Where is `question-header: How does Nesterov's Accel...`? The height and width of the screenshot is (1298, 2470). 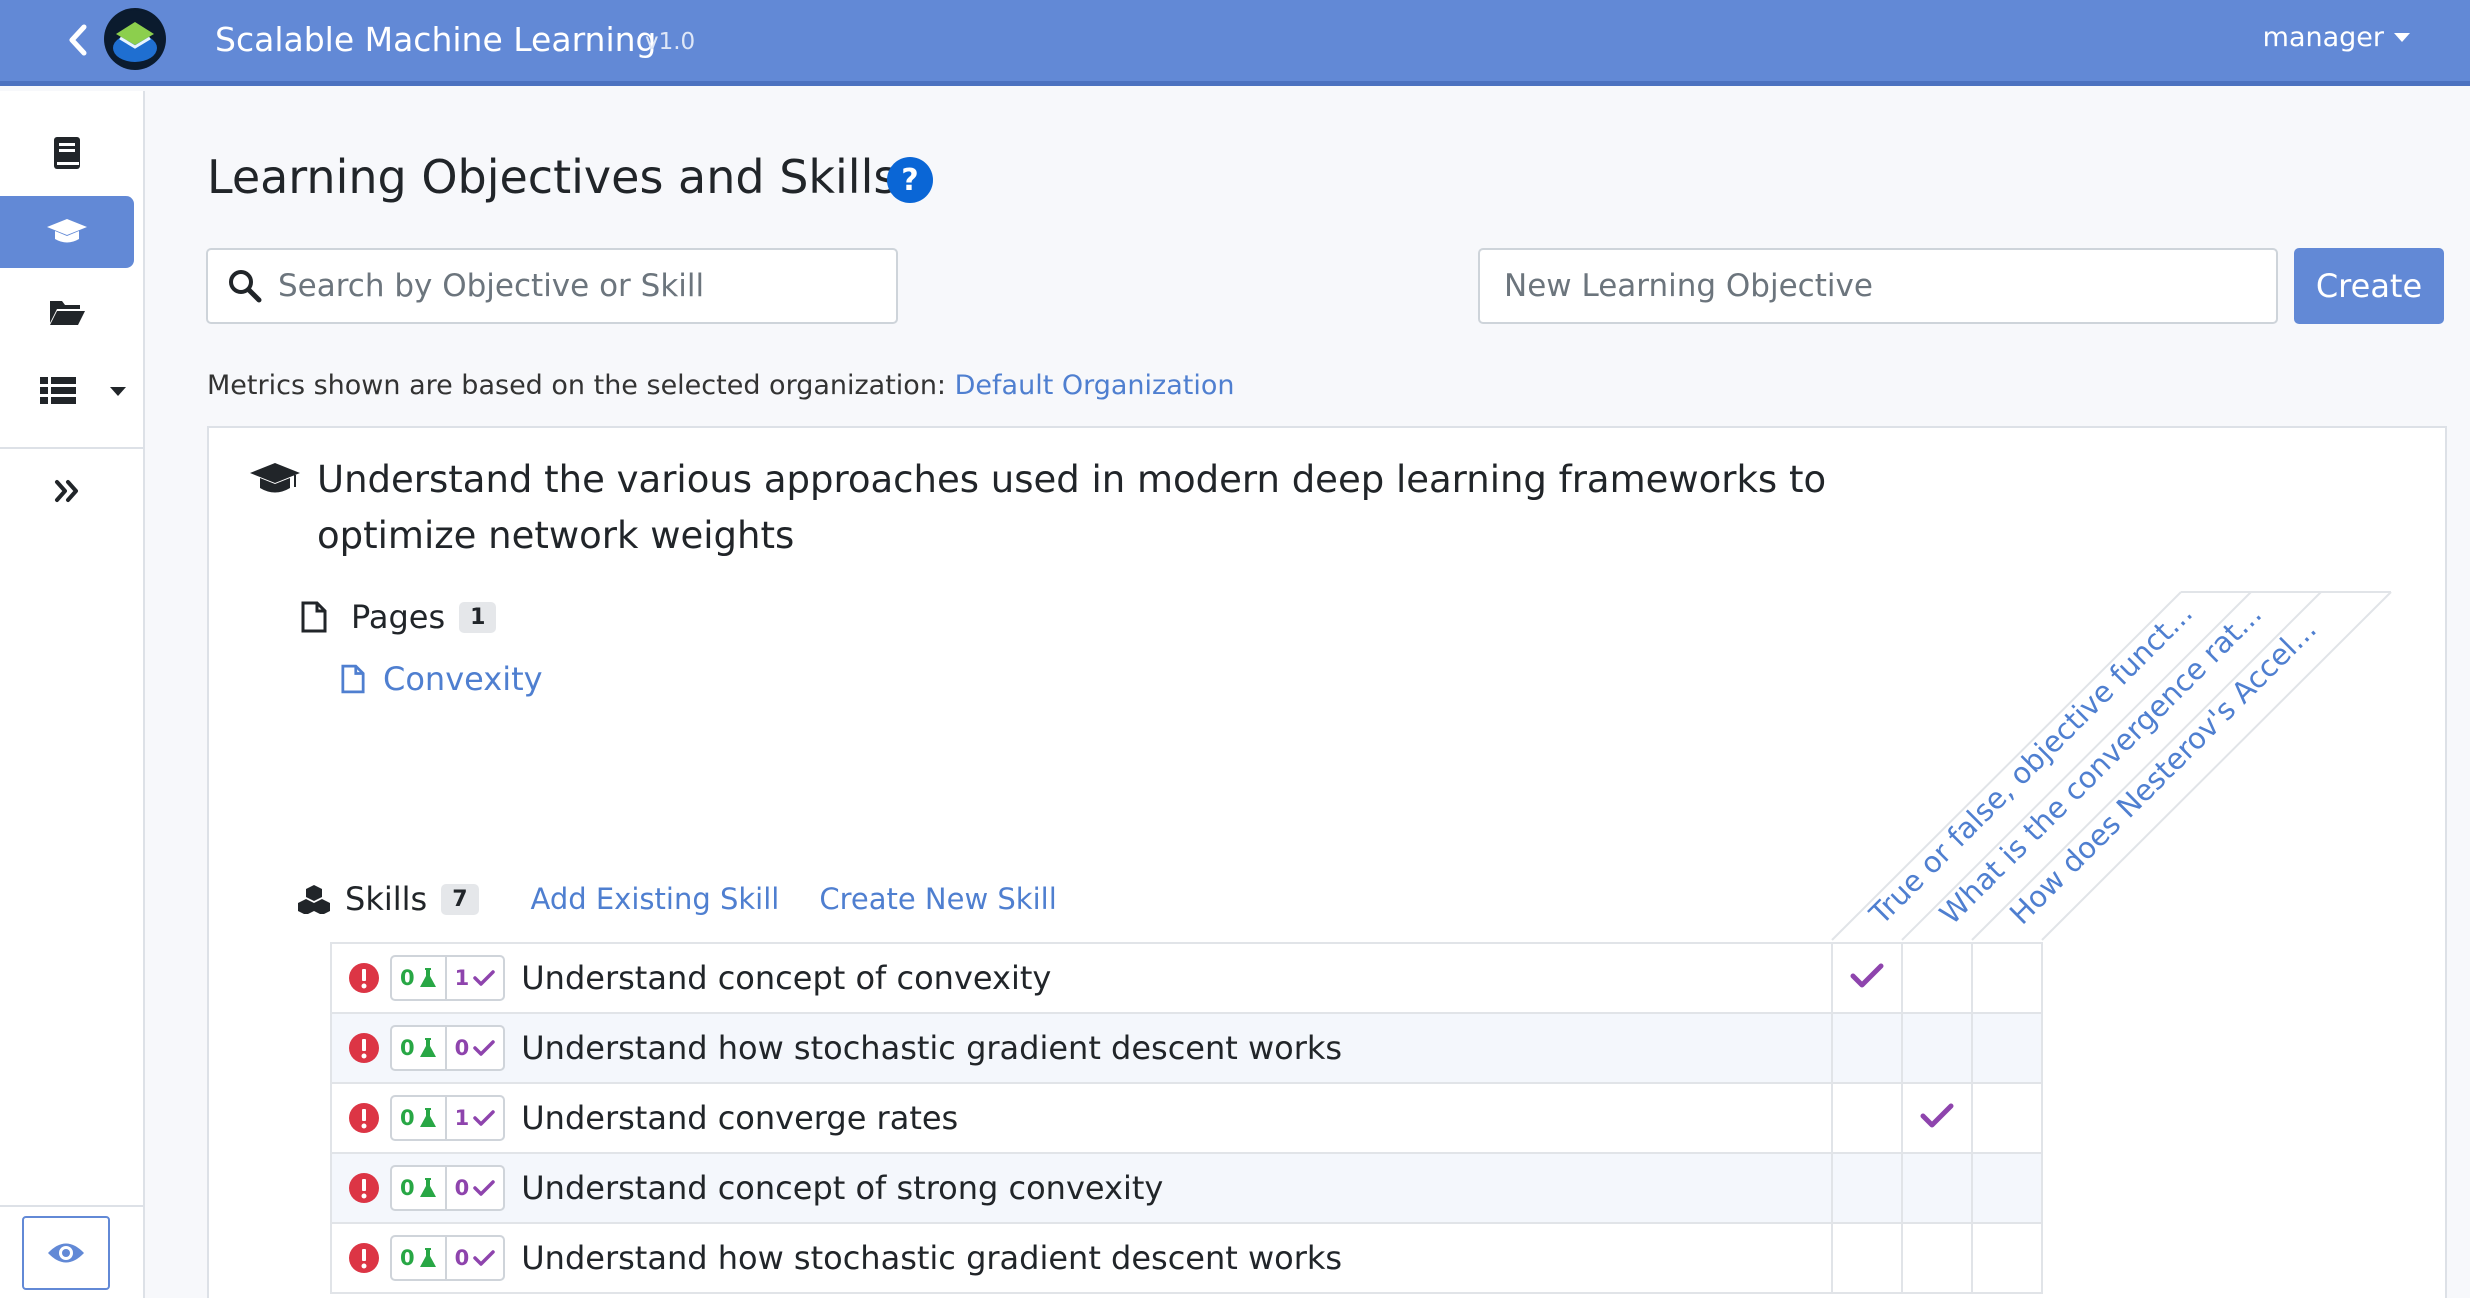
question-header: How does Nesterov's Accel... is located at coordinates (2163, 771).